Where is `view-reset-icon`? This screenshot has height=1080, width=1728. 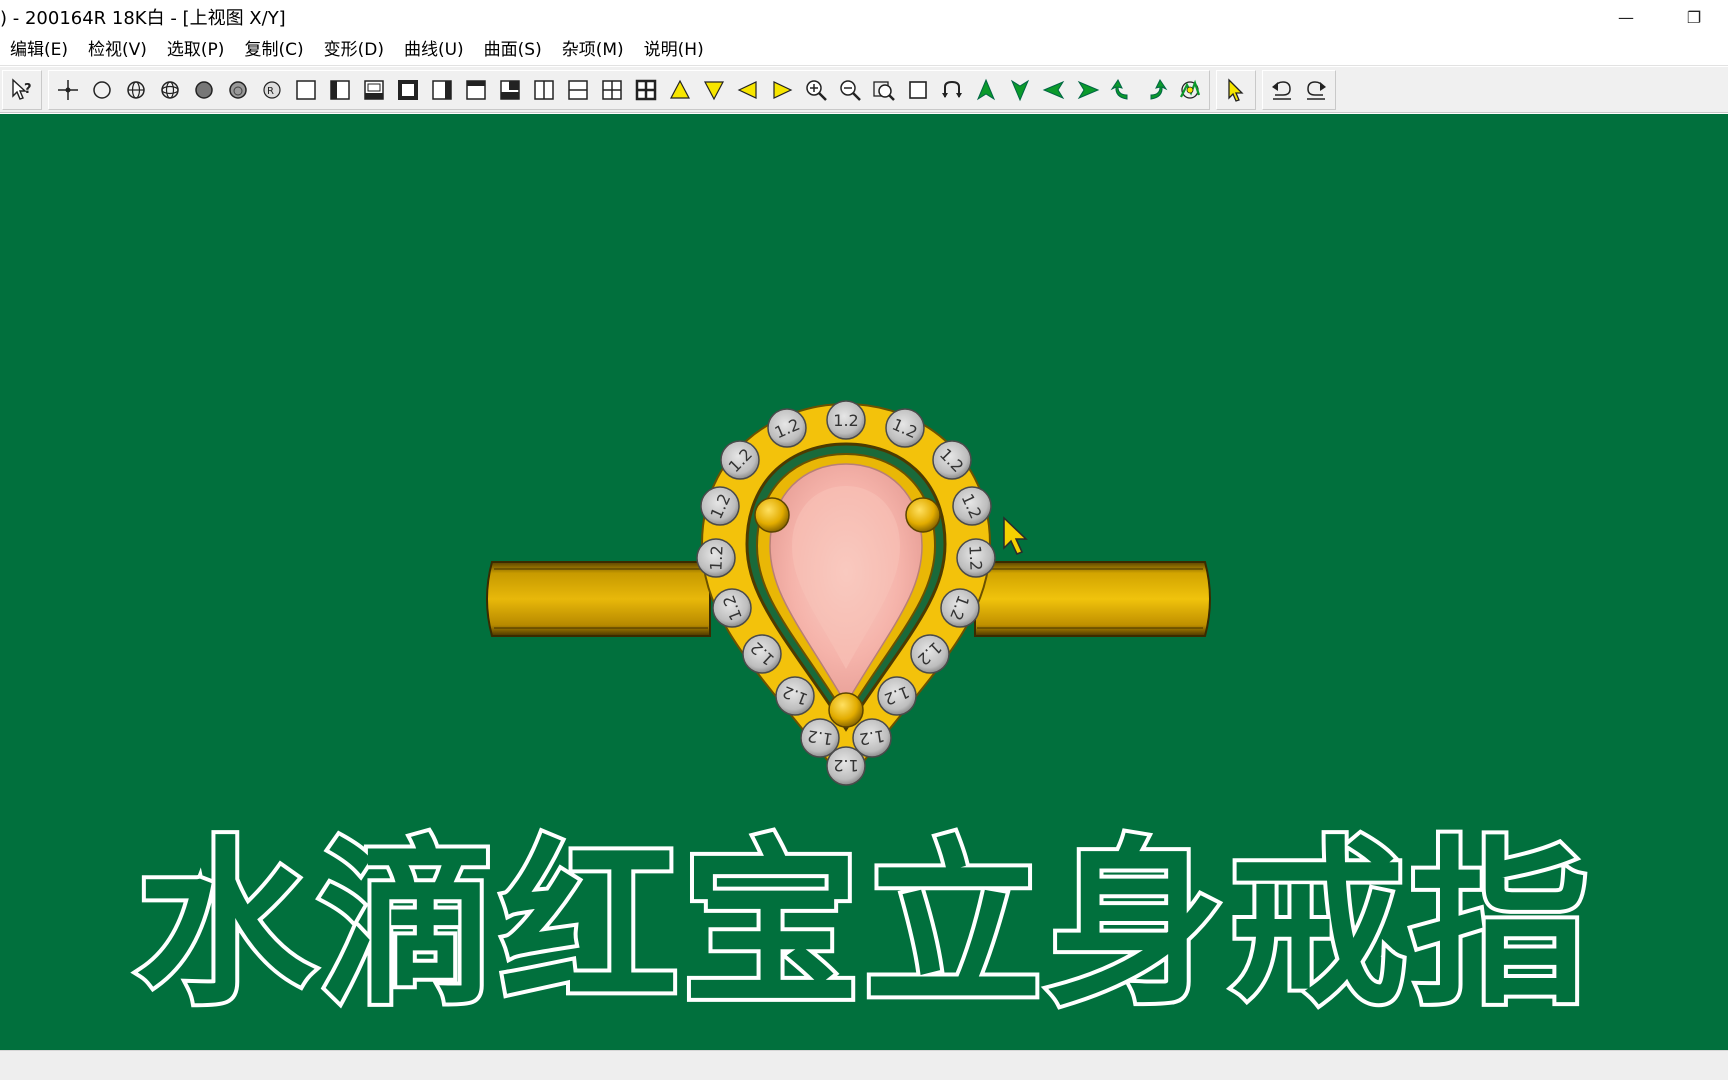
view-reset-icon is located at coordinates (1190, 89).